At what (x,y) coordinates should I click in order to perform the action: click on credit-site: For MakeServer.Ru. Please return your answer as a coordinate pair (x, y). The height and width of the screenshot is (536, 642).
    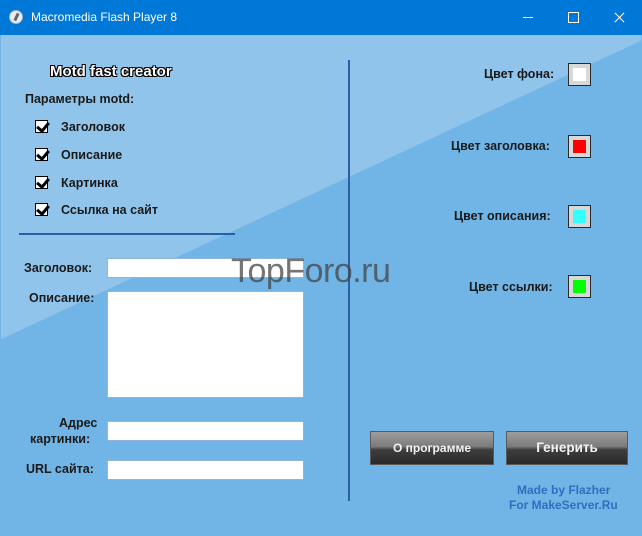
    Looking at the image, I should click on (563, 505).